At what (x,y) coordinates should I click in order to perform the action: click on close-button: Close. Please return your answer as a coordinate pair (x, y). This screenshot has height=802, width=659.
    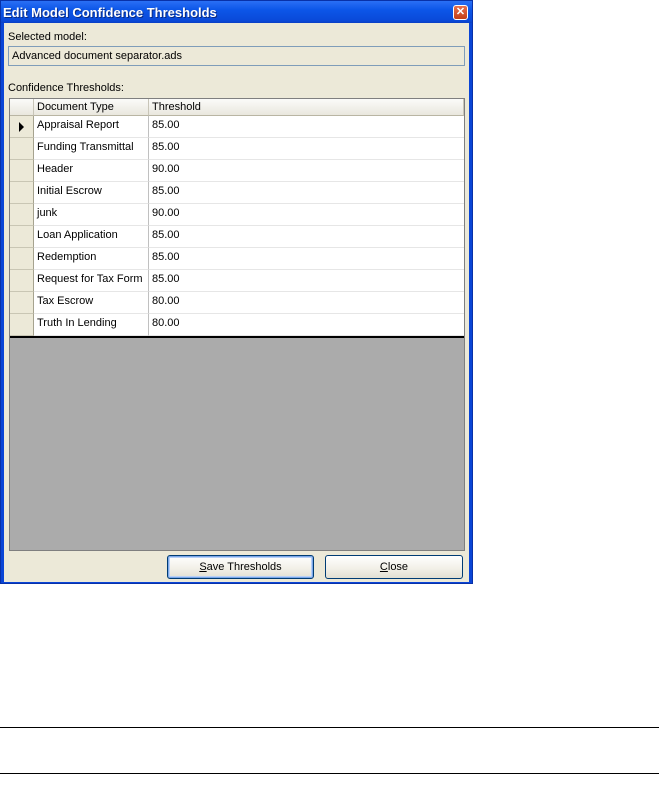
    Looking at the image, I should click on (394, 567).